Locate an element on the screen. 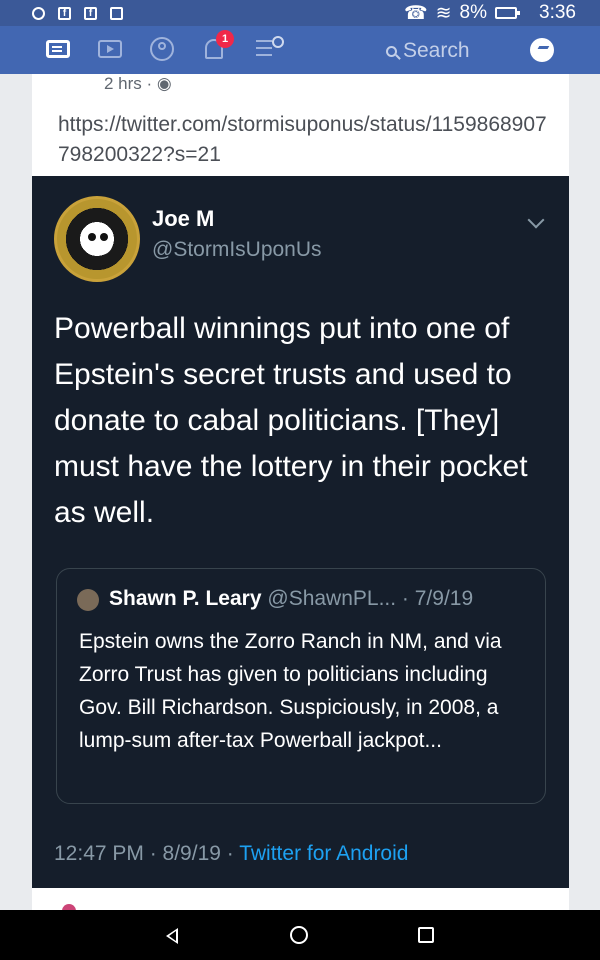 The width and height of the screenshot is (600, 960). back-icon is located at coordinates (172, 936).